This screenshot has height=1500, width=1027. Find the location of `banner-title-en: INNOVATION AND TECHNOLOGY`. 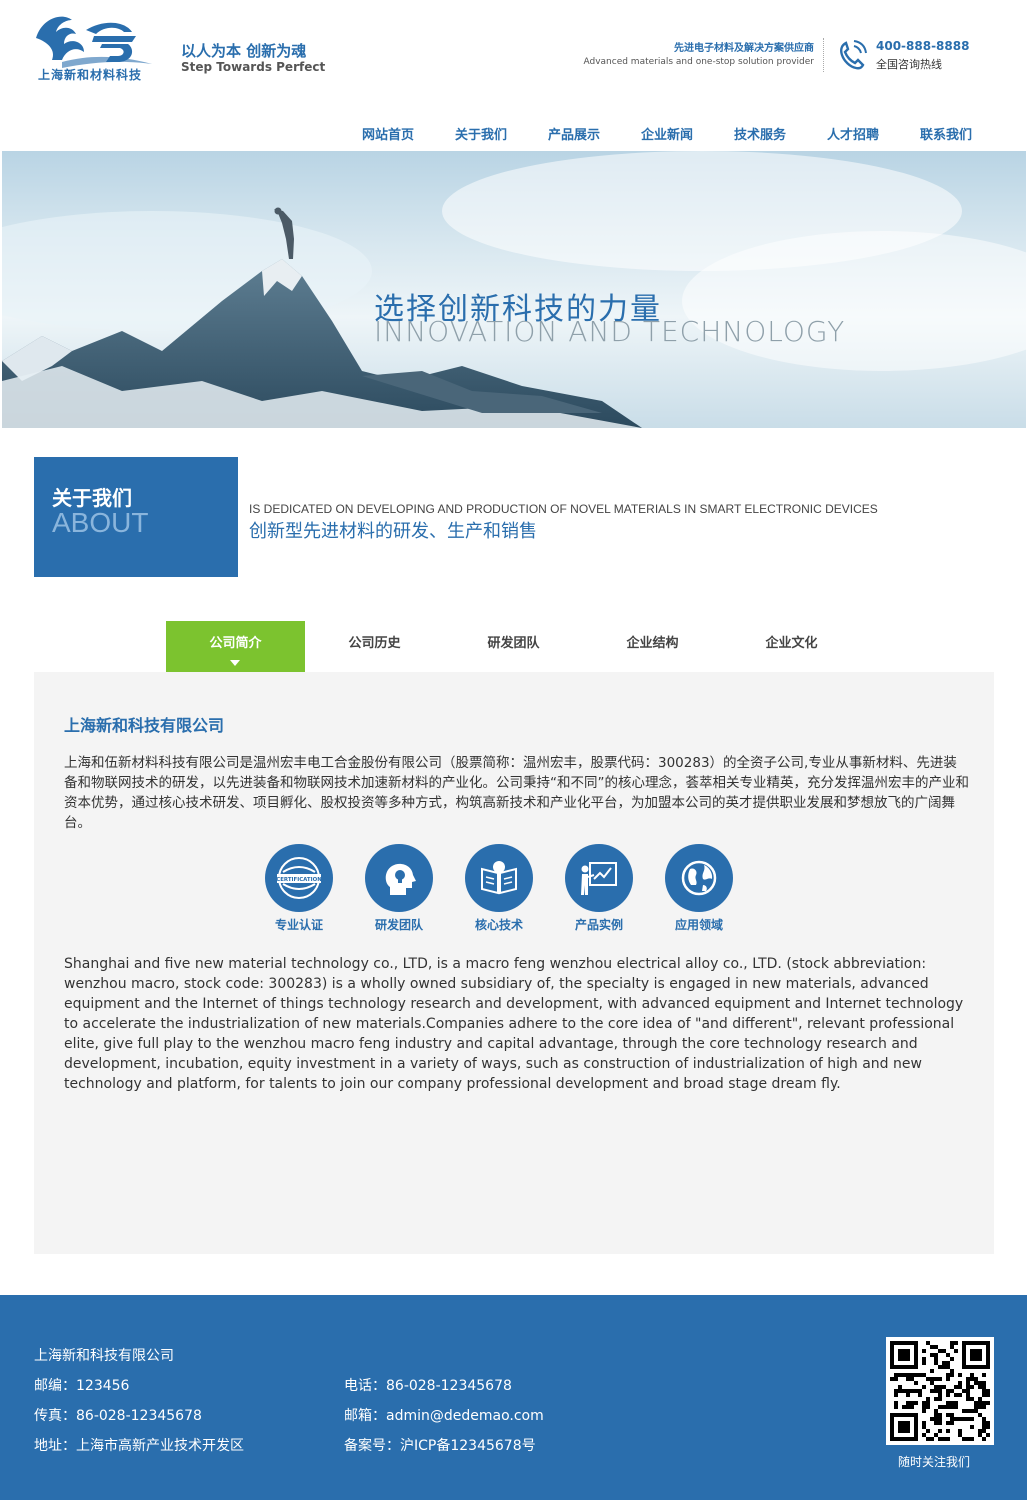

banner-title-en: INNOVATION AND TECHNOLOGY is located at coordinates (610, 331).